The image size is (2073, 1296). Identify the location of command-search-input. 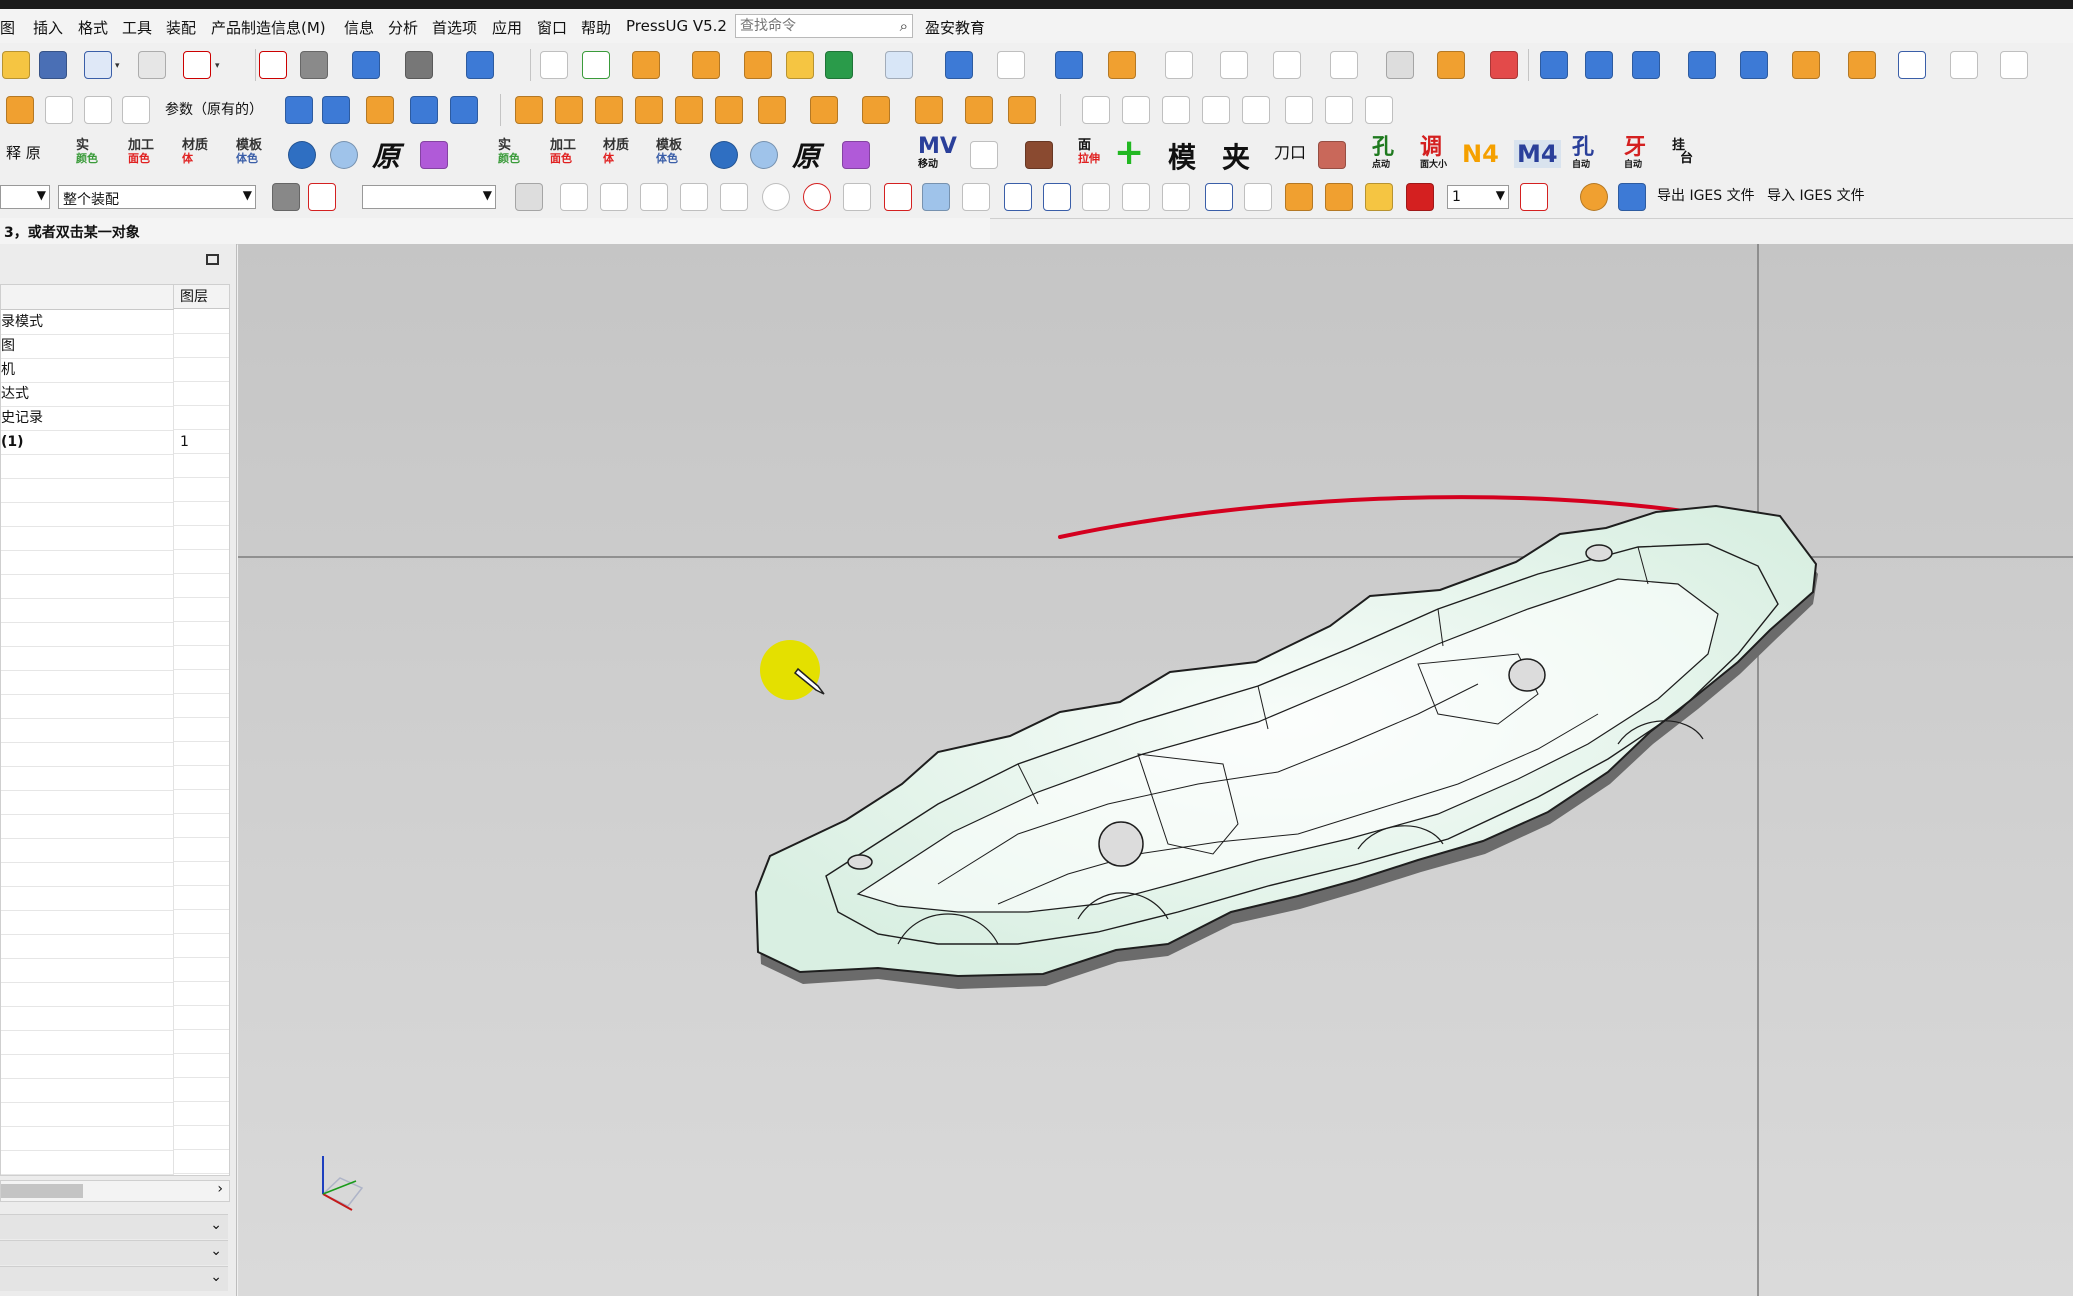
(815, 26).